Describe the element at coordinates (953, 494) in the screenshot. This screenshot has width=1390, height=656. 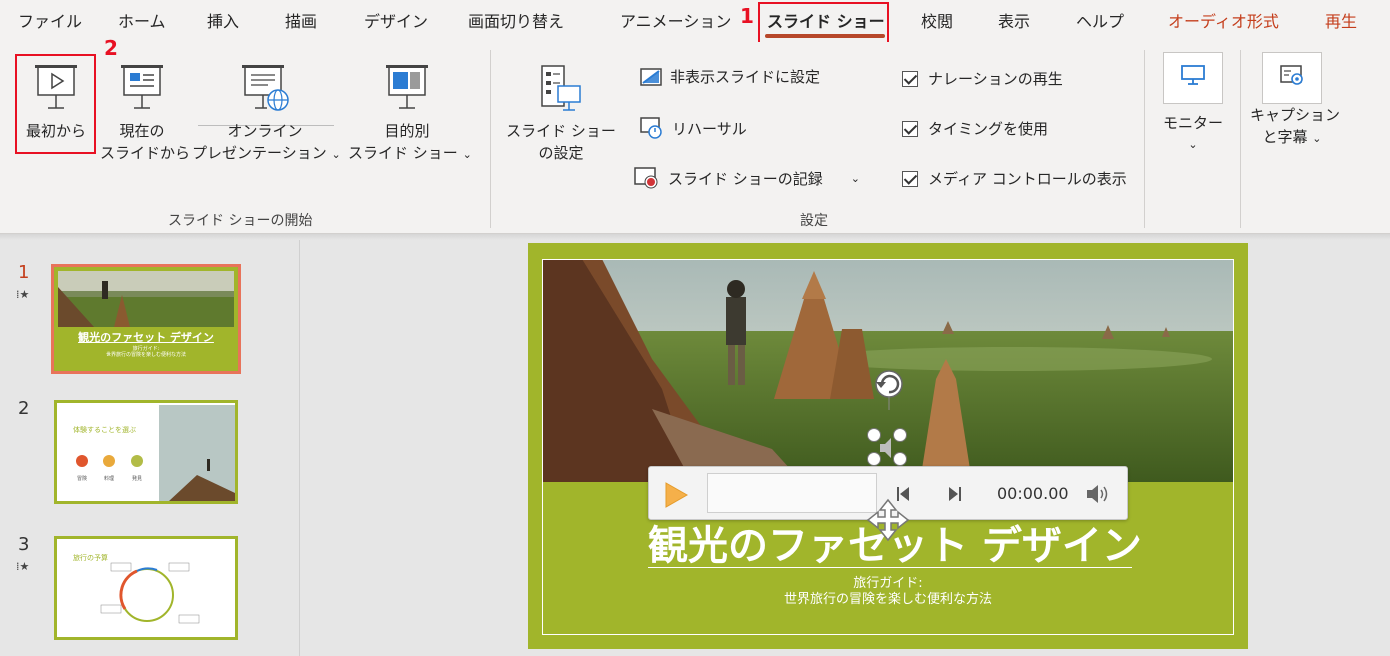
I see `skip-forward-icon` at that location.